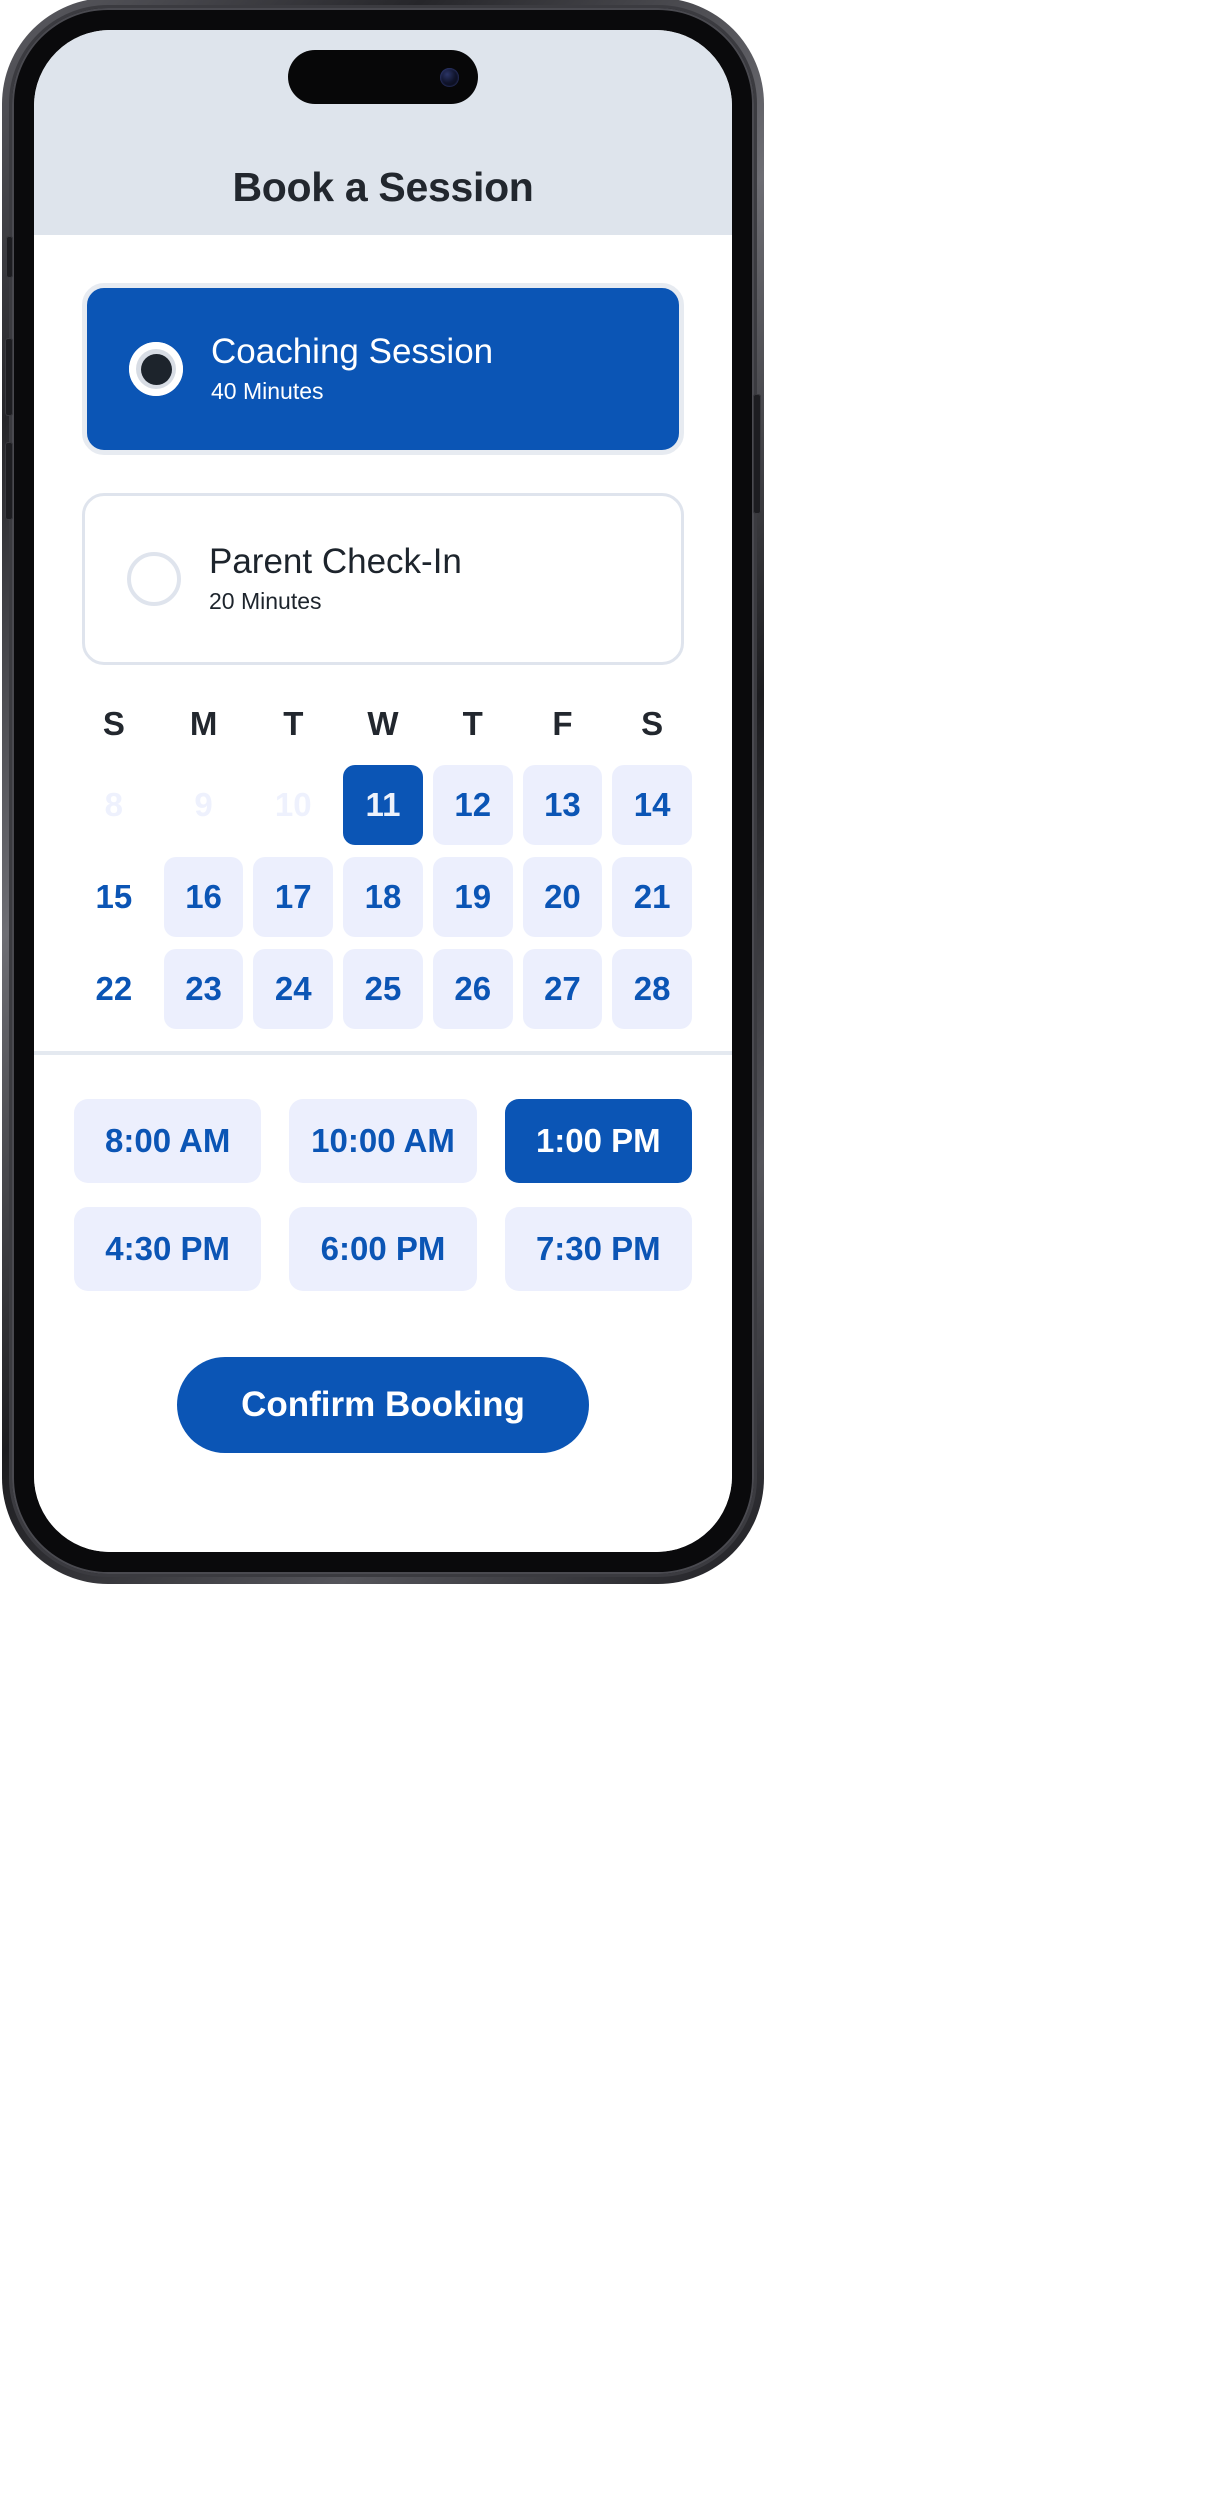 This screenshot has width=1206, height=2500. I want to click on volume-down-button, so click(9, 481).